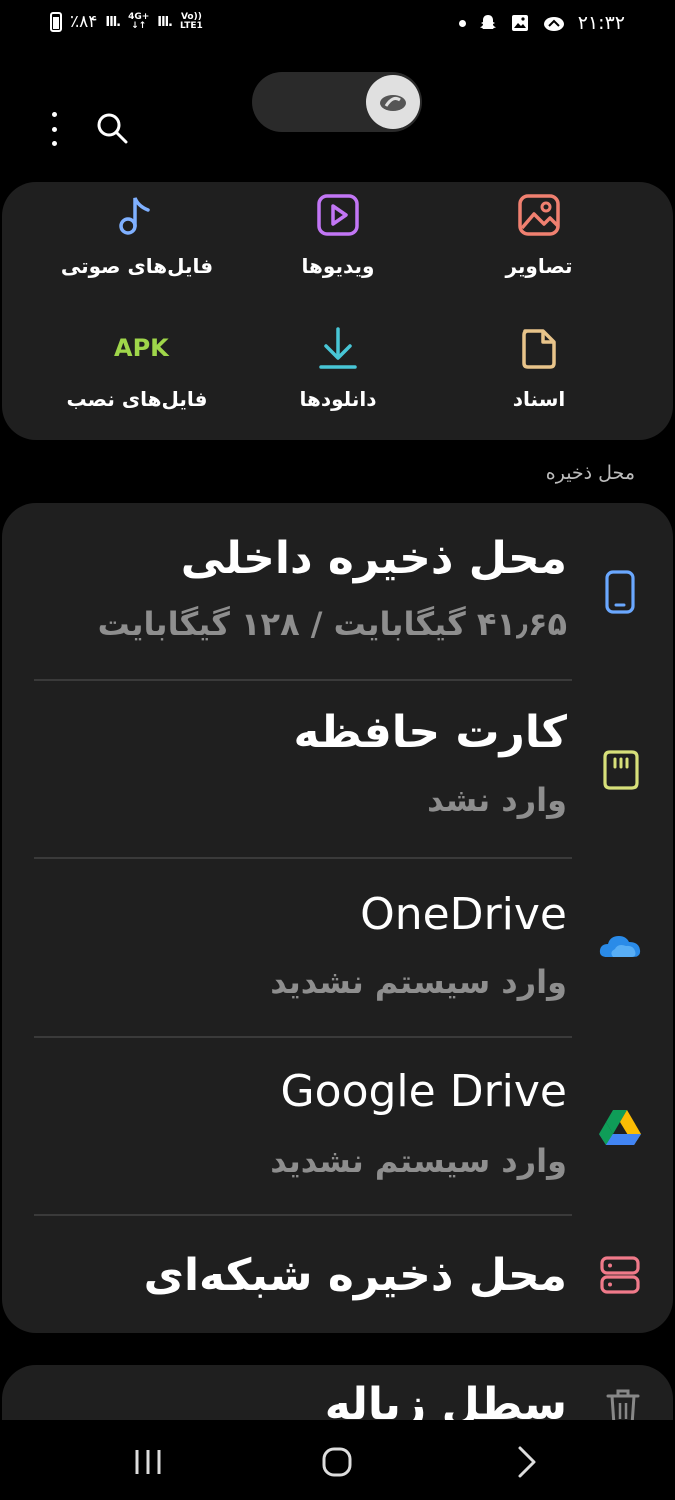 The height and width of the screenshot is (1500, 675). Describe the element at coordinates (620, 946) in the screenshot. I see `onedrive-icon` at that location.